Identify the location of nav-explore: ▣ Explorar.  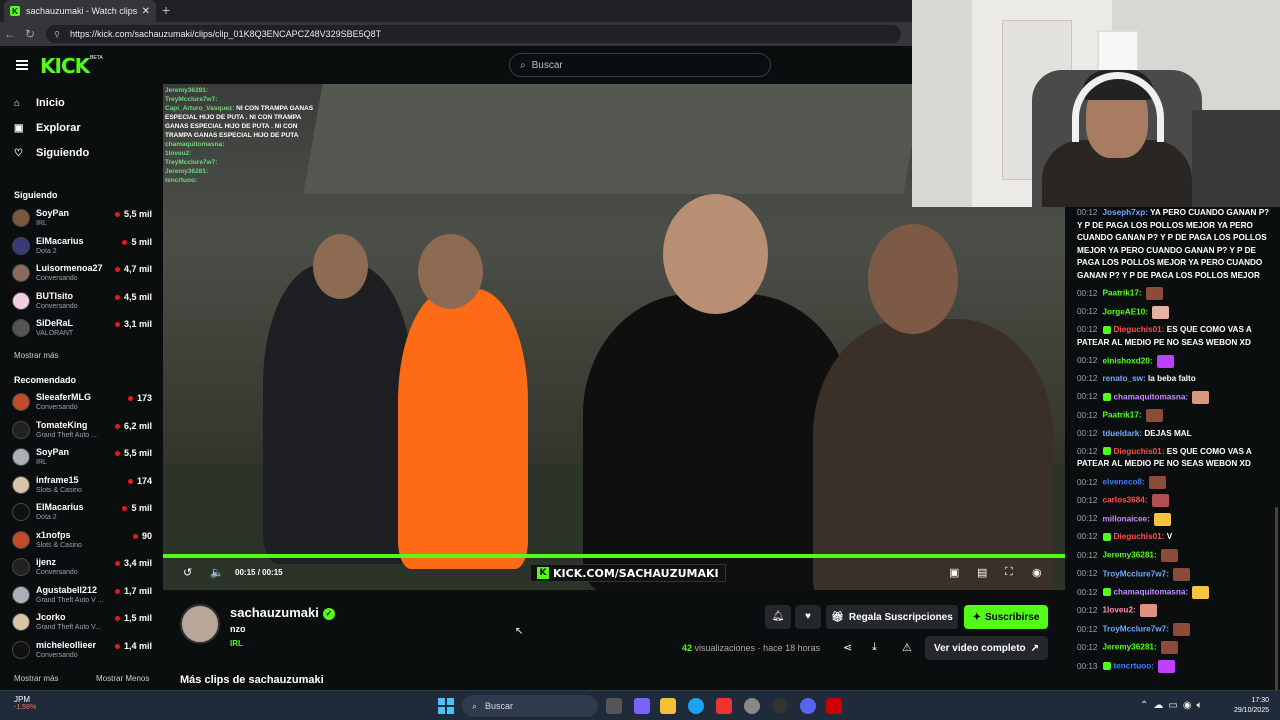
(47, 128).